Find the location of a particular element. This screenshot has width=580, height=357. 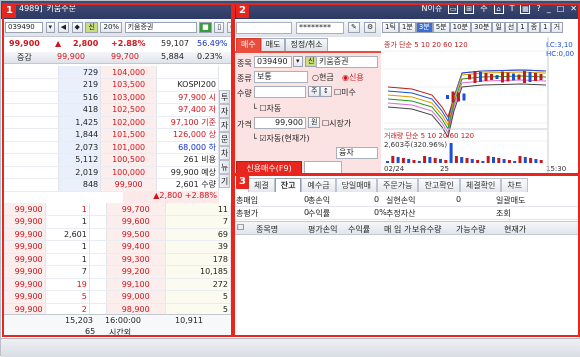

minimize-icon: _ is located at coordinates (549, 8).